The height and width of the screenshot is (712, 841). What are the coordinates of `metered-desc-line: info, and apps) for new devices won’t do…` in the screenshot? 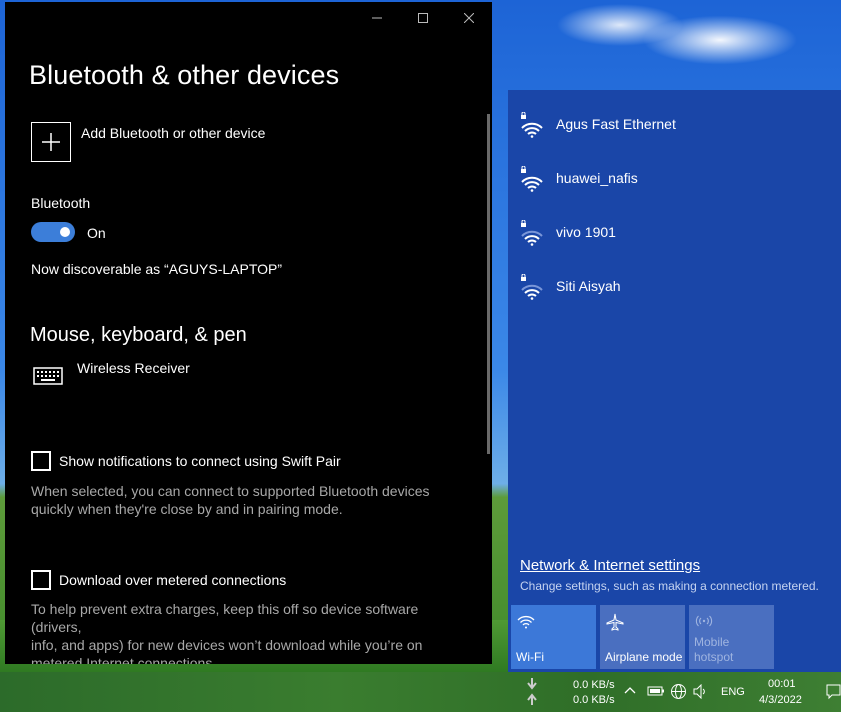 It's located at (227, 645).